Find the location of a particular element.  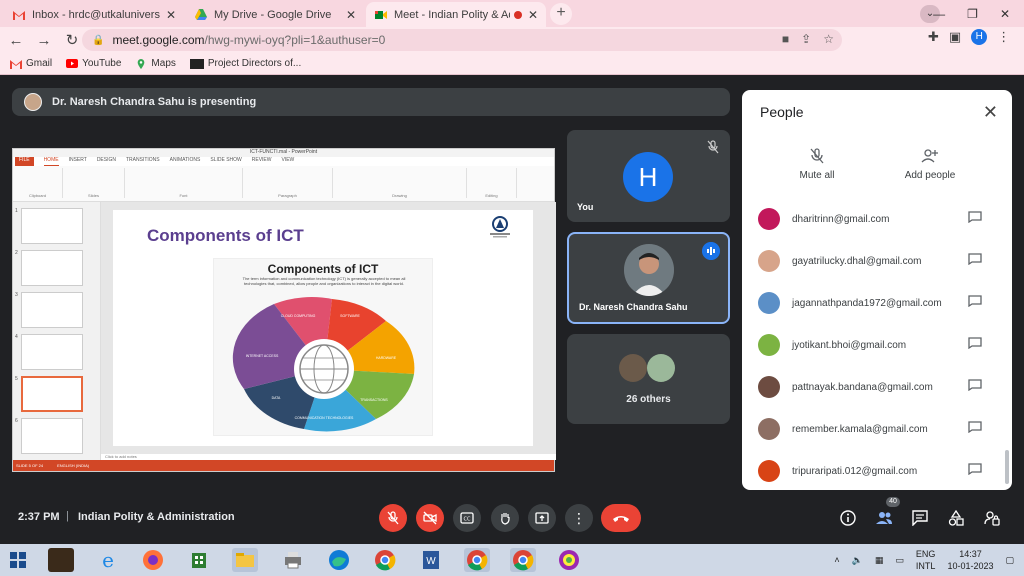

captions-button: CC is located at coordinates (467, 518).